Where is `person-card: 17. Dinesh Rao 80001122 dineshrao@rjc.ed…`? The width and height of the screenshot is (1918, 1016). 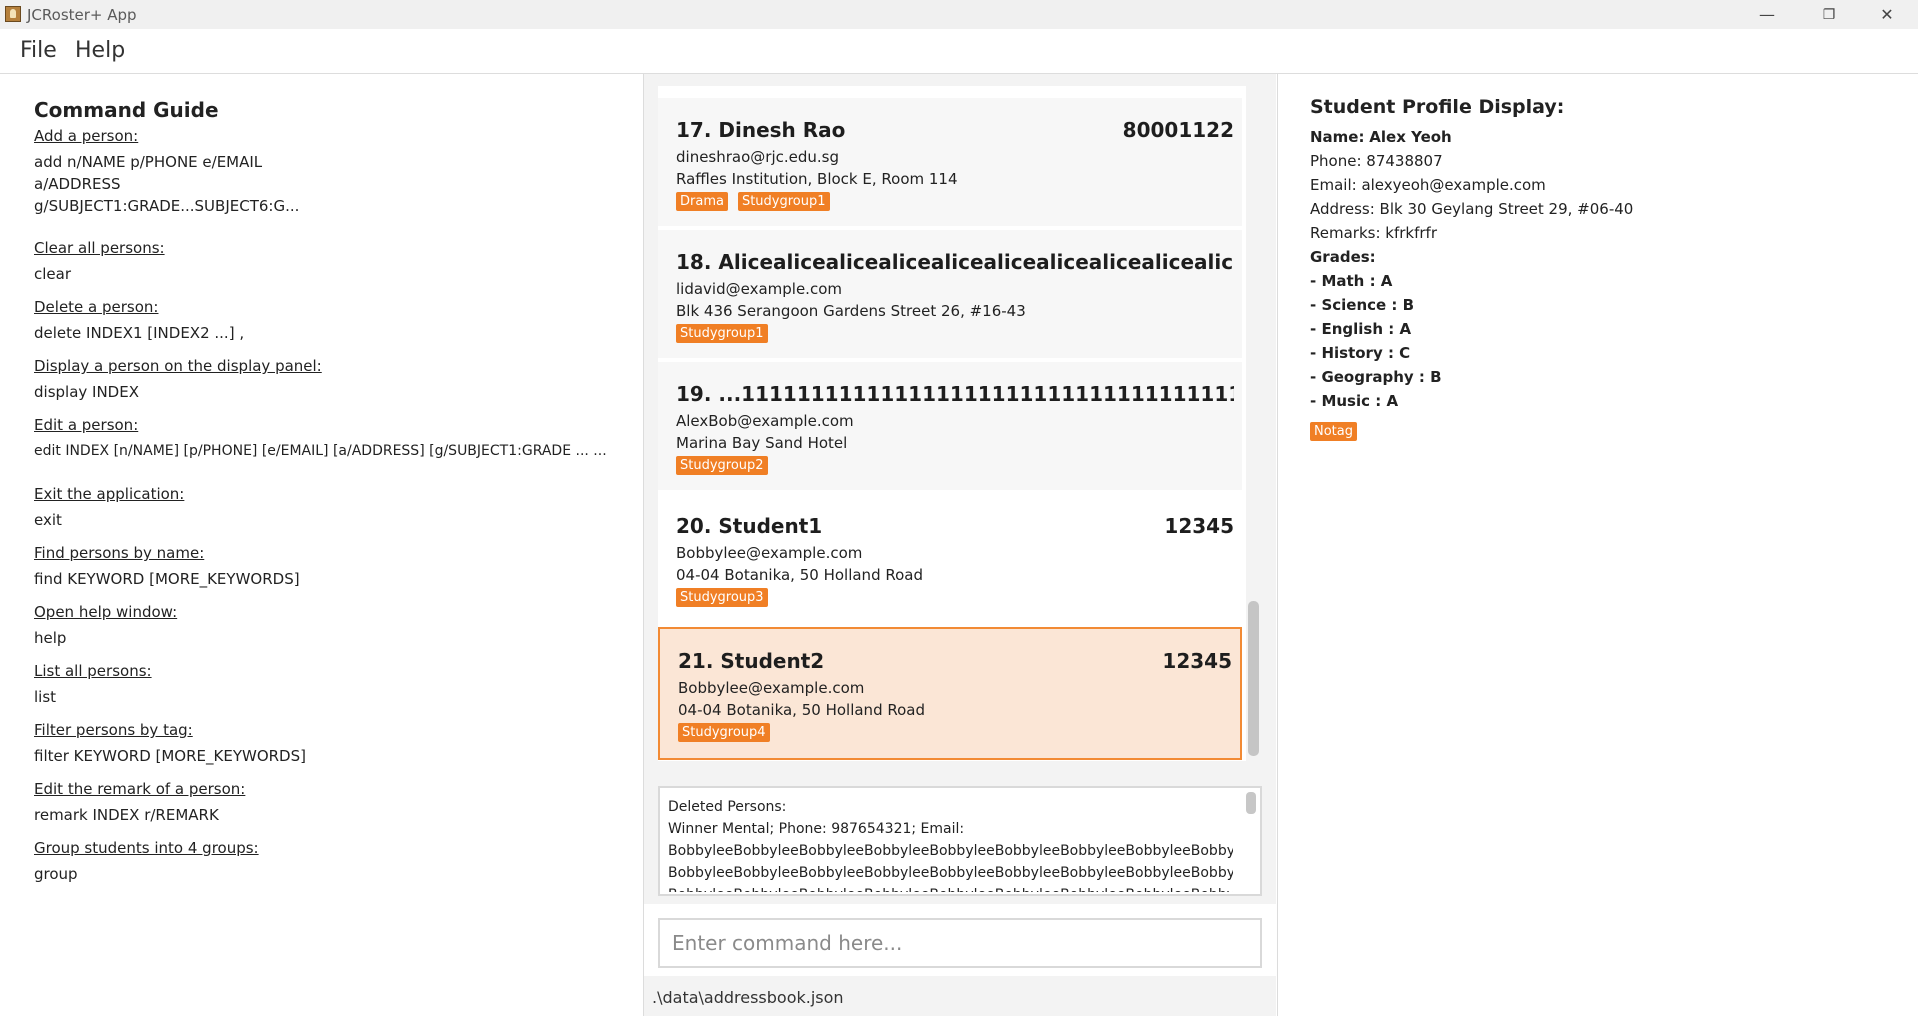
person-card: 17. Dinesh Rao 80001122 dineshrao@rjc.ed… is located at coordinates (950, 163).